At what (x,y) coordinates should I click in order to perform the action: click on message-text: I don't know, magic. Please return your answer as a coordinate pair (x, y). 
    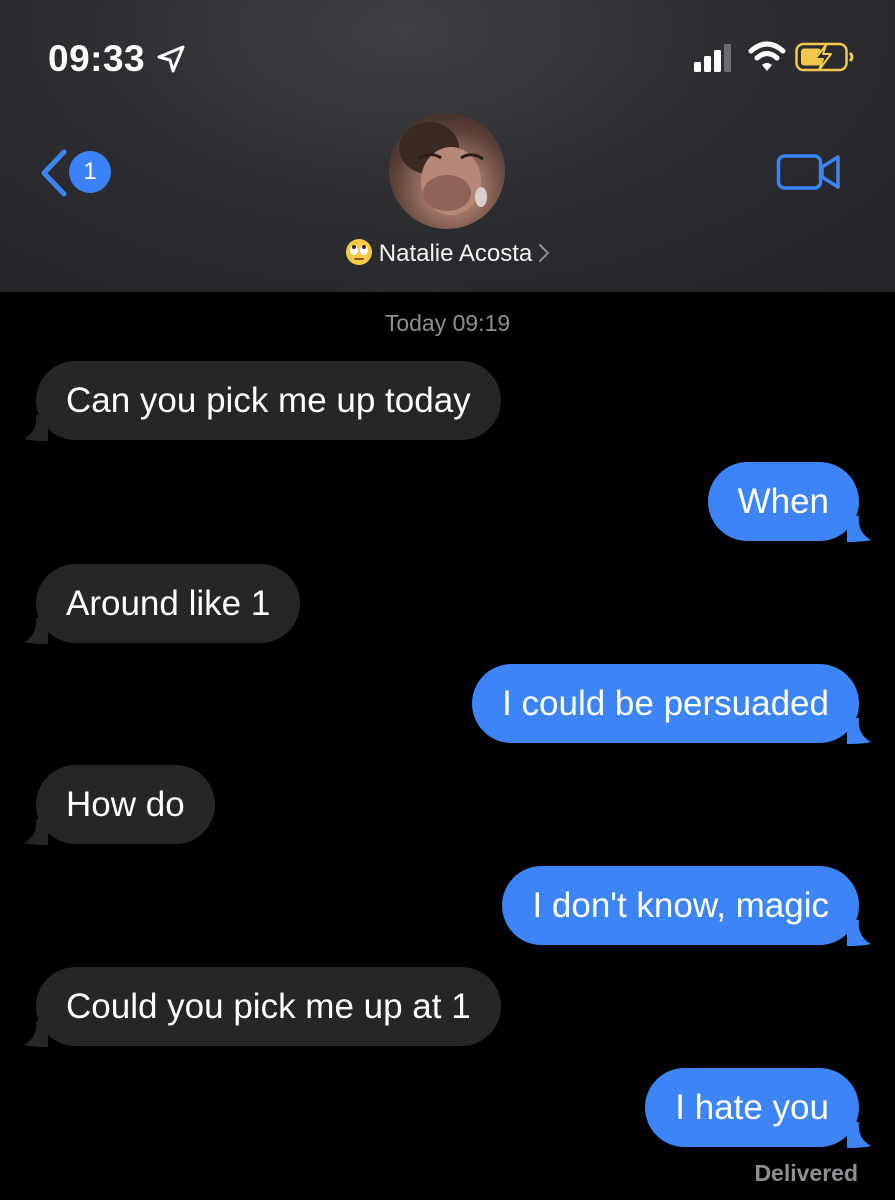
    Looking at the image, I should click on (680, 905).